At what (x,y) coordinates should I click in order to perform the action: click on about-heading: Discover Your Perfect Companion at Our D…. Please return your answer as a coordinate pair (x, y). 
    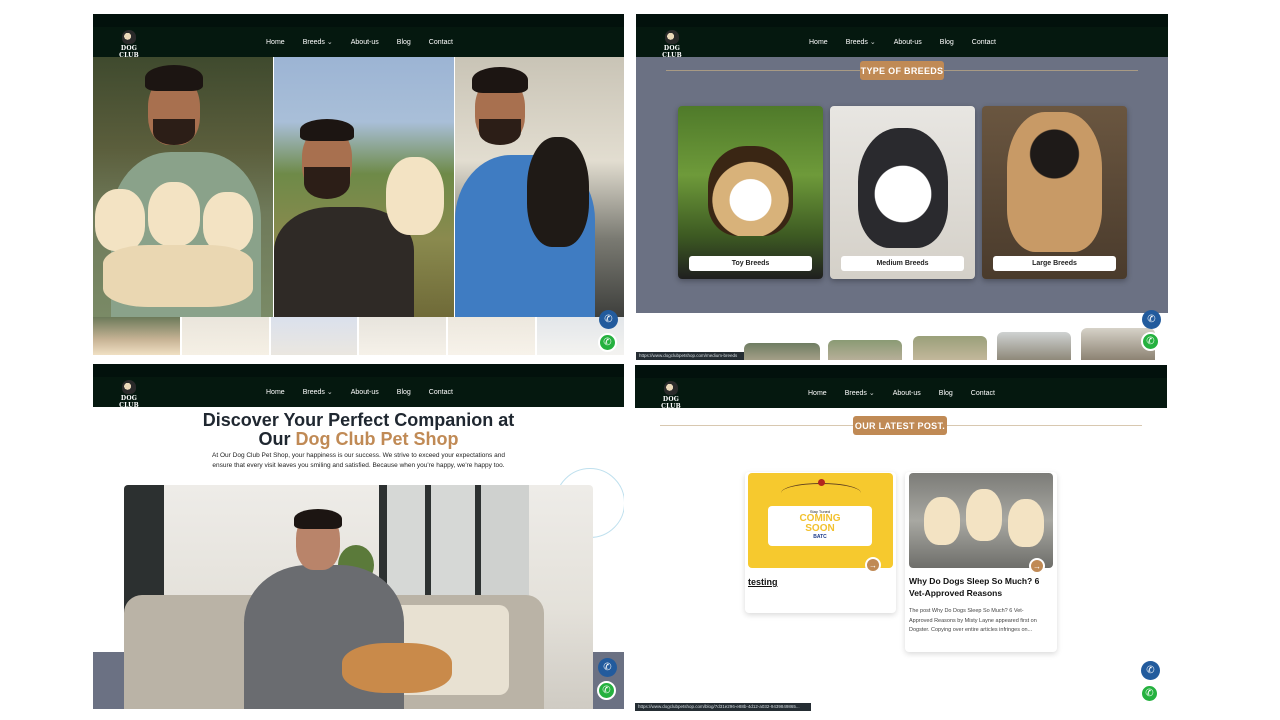
    Looking at the image, I should click on (358, 430).